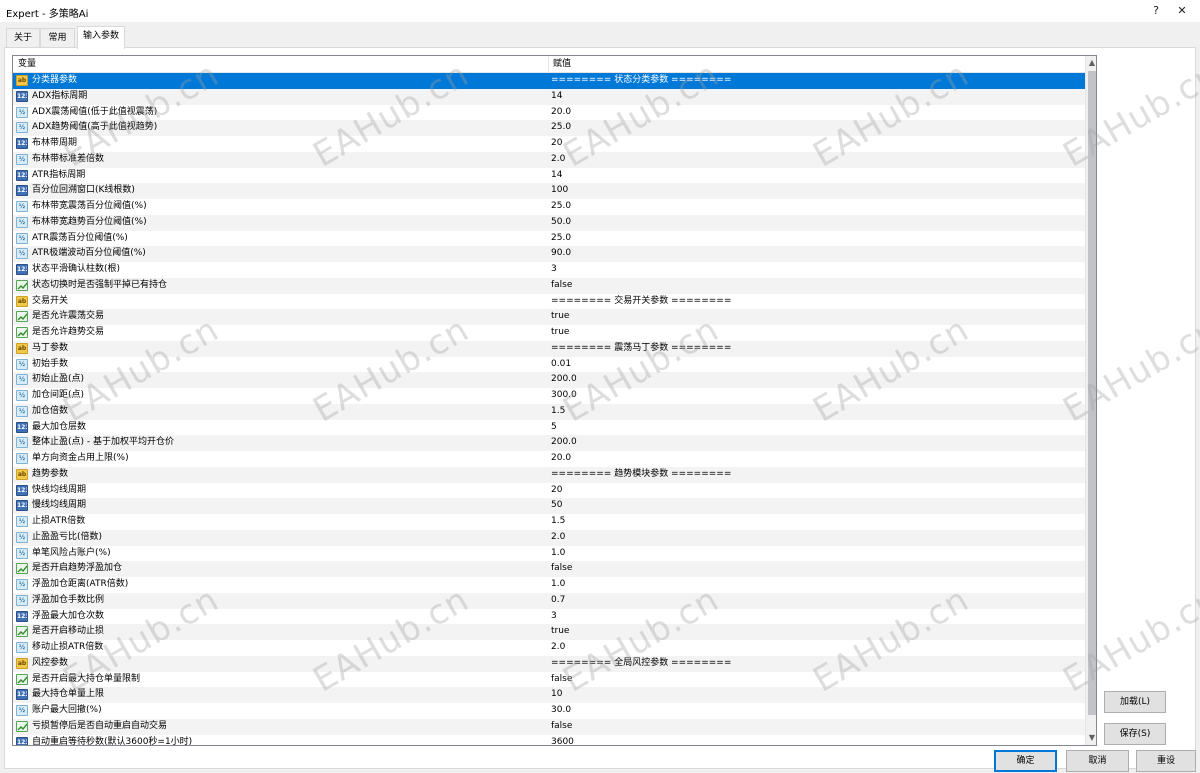 This screenshot has height=773, width=1200. Describe the element at coordinates (1166, 761) in the screenshot. I see `reset-button: 重设` at that location.